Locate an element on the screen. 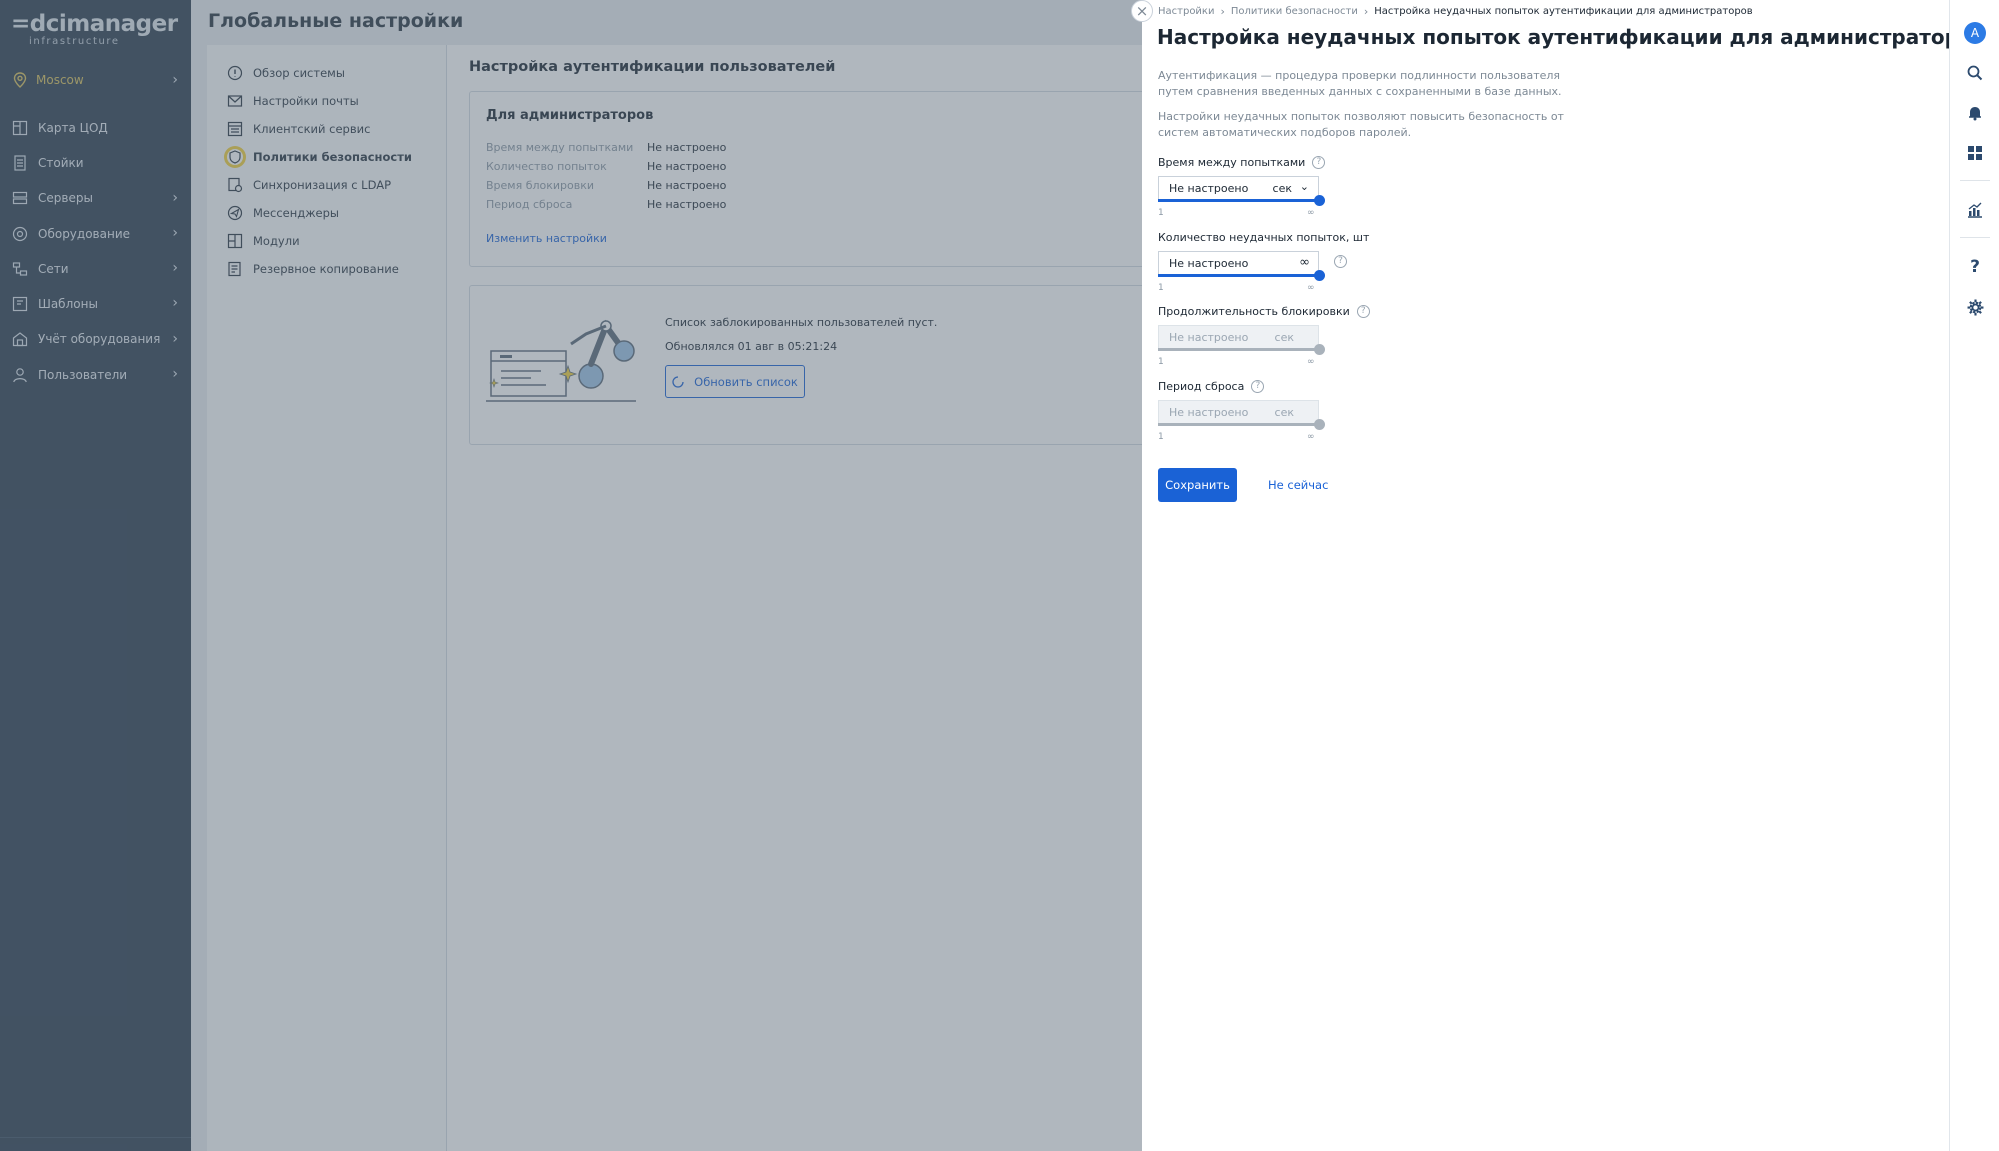 The image size is (1999, 1151). search-icon is located at coordinates (1975, 73).